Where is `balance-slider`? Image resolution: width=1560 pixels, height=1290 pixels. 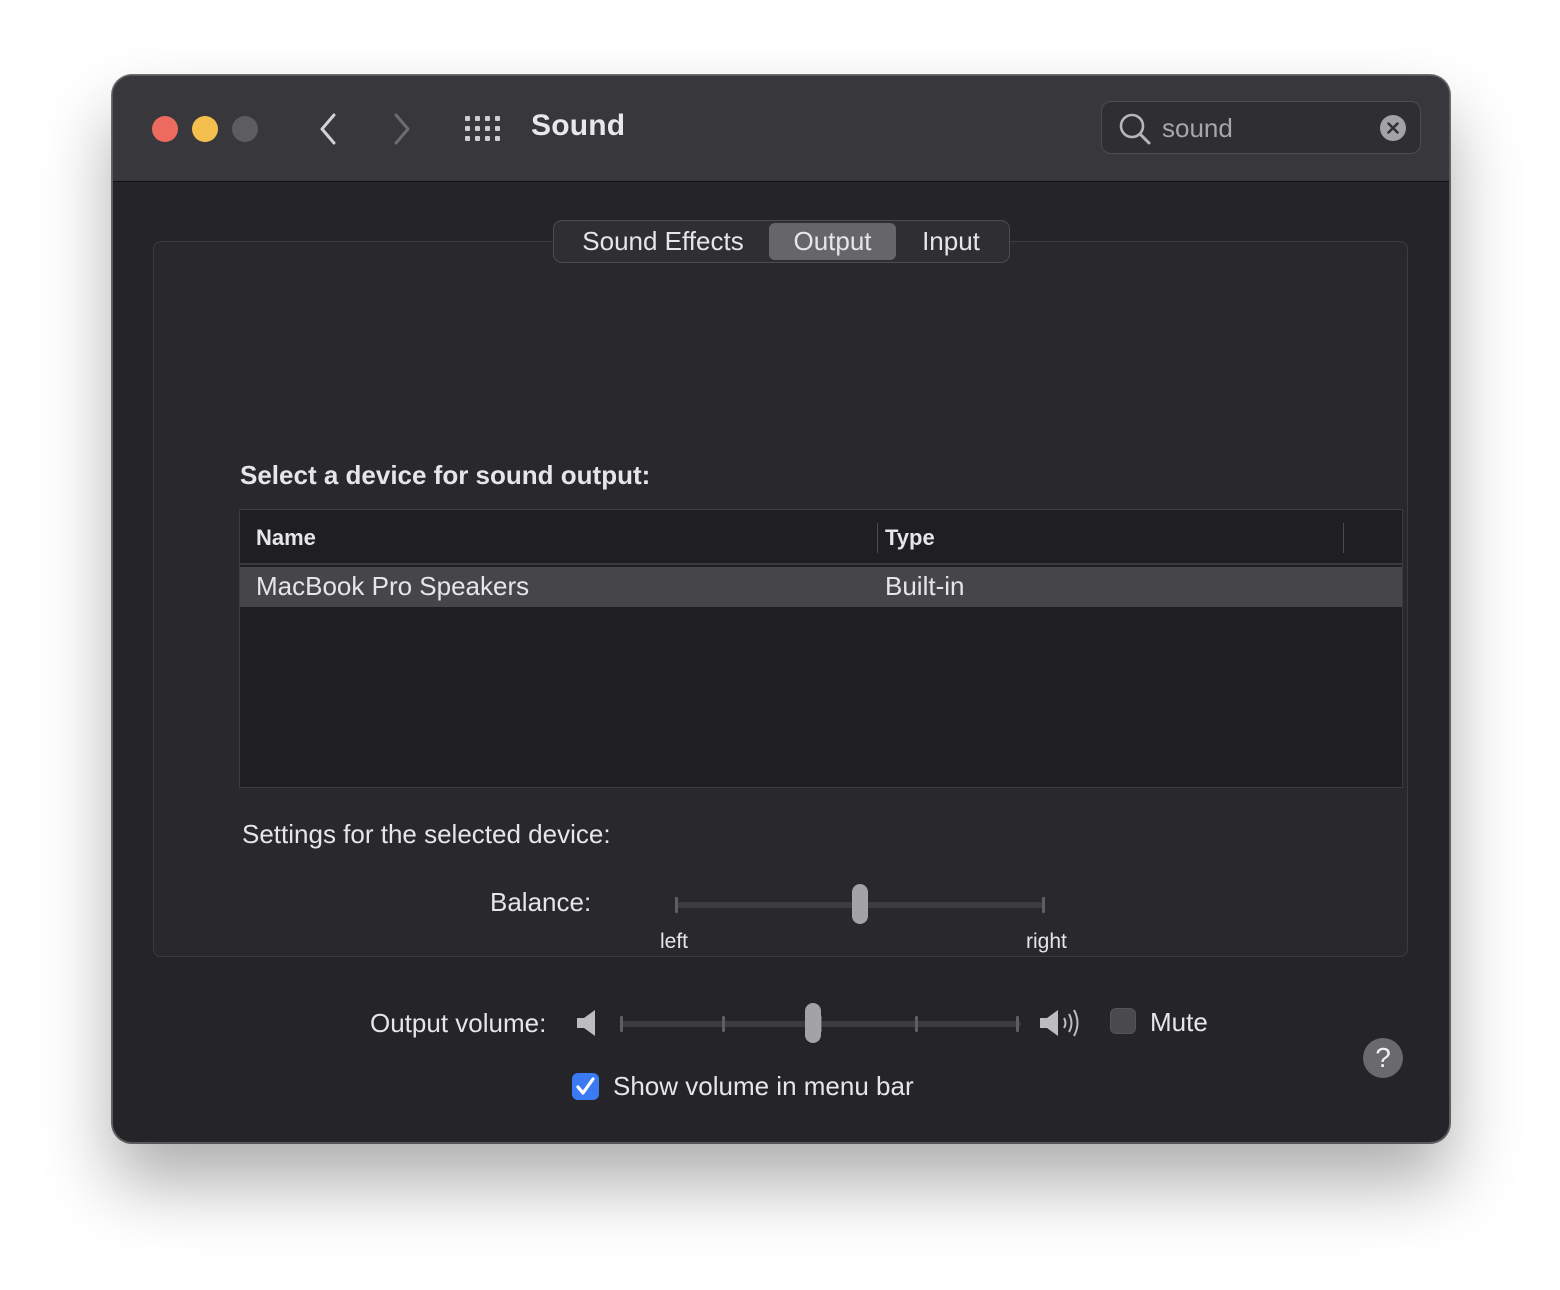 balance-slider is located at coordinates (859, 906).